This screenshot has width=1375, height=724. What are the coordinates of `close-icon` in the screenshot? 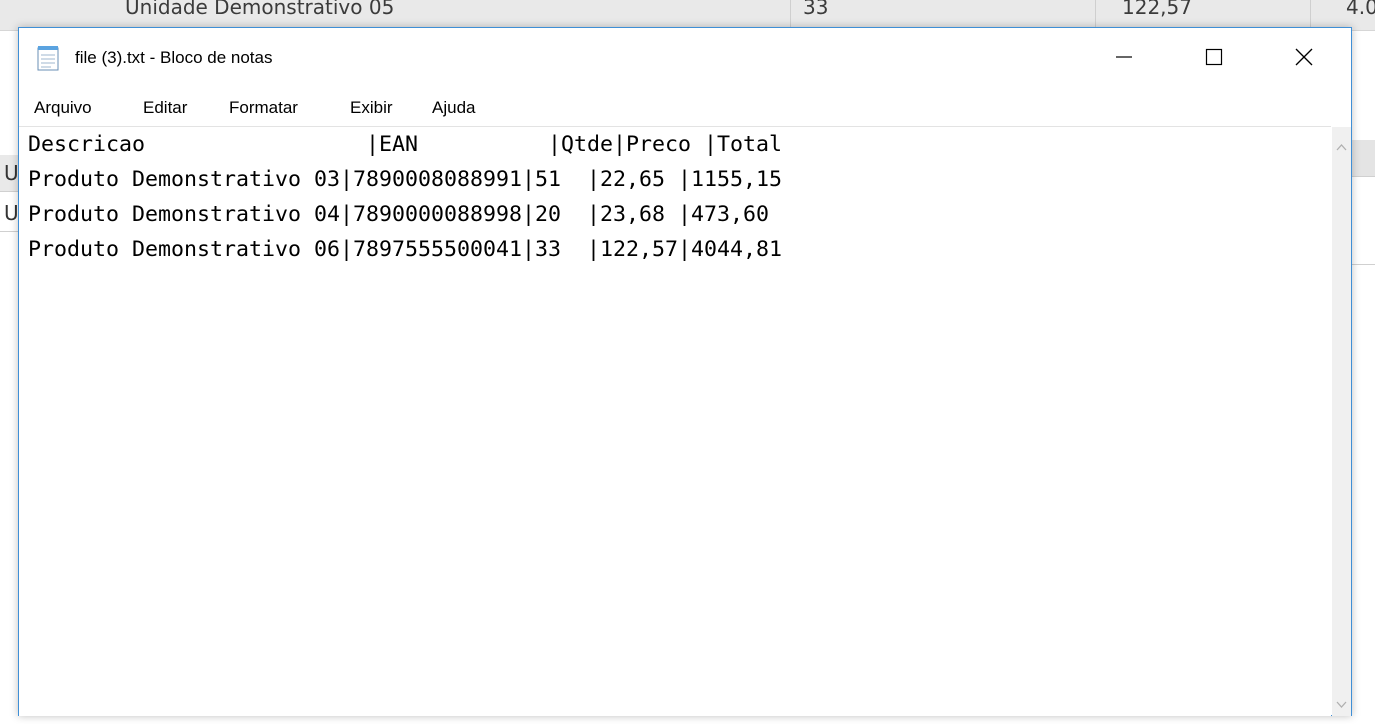 It's located at (1304, 59).